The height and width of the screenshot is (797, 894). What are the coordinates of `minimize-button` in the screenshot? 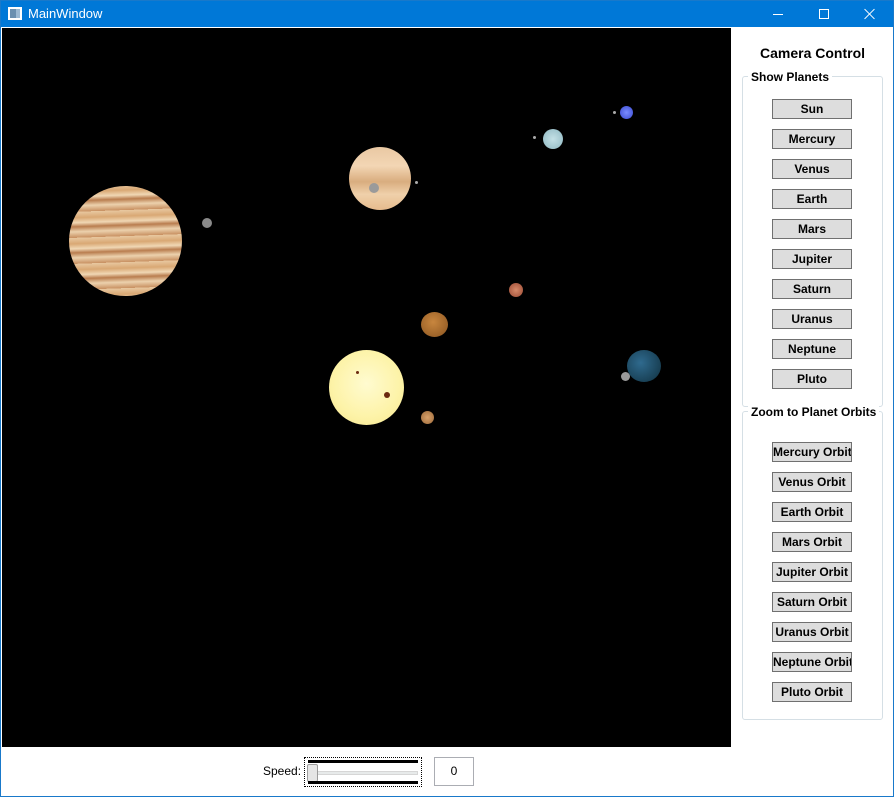 It's located at (778, 14).